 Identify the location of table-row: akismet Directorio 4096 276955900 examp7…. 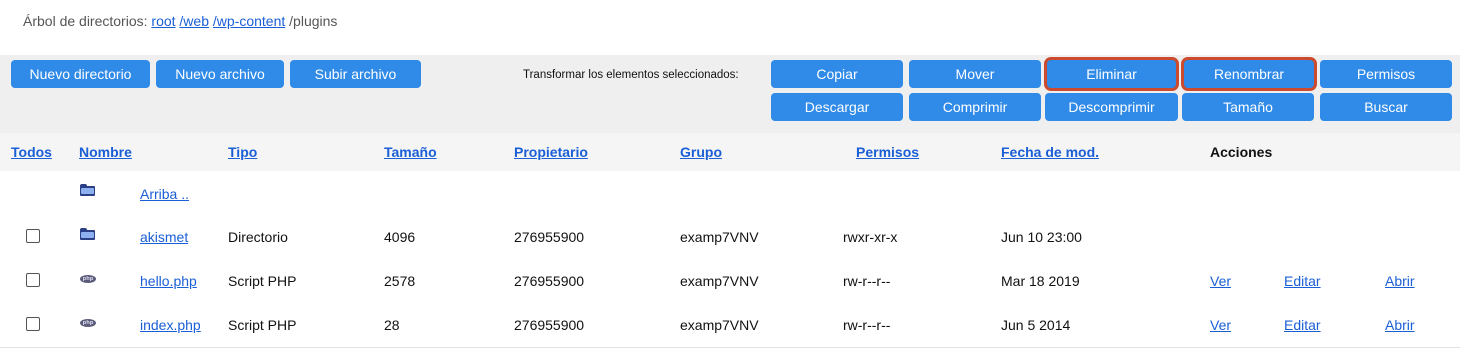
(730, 237).